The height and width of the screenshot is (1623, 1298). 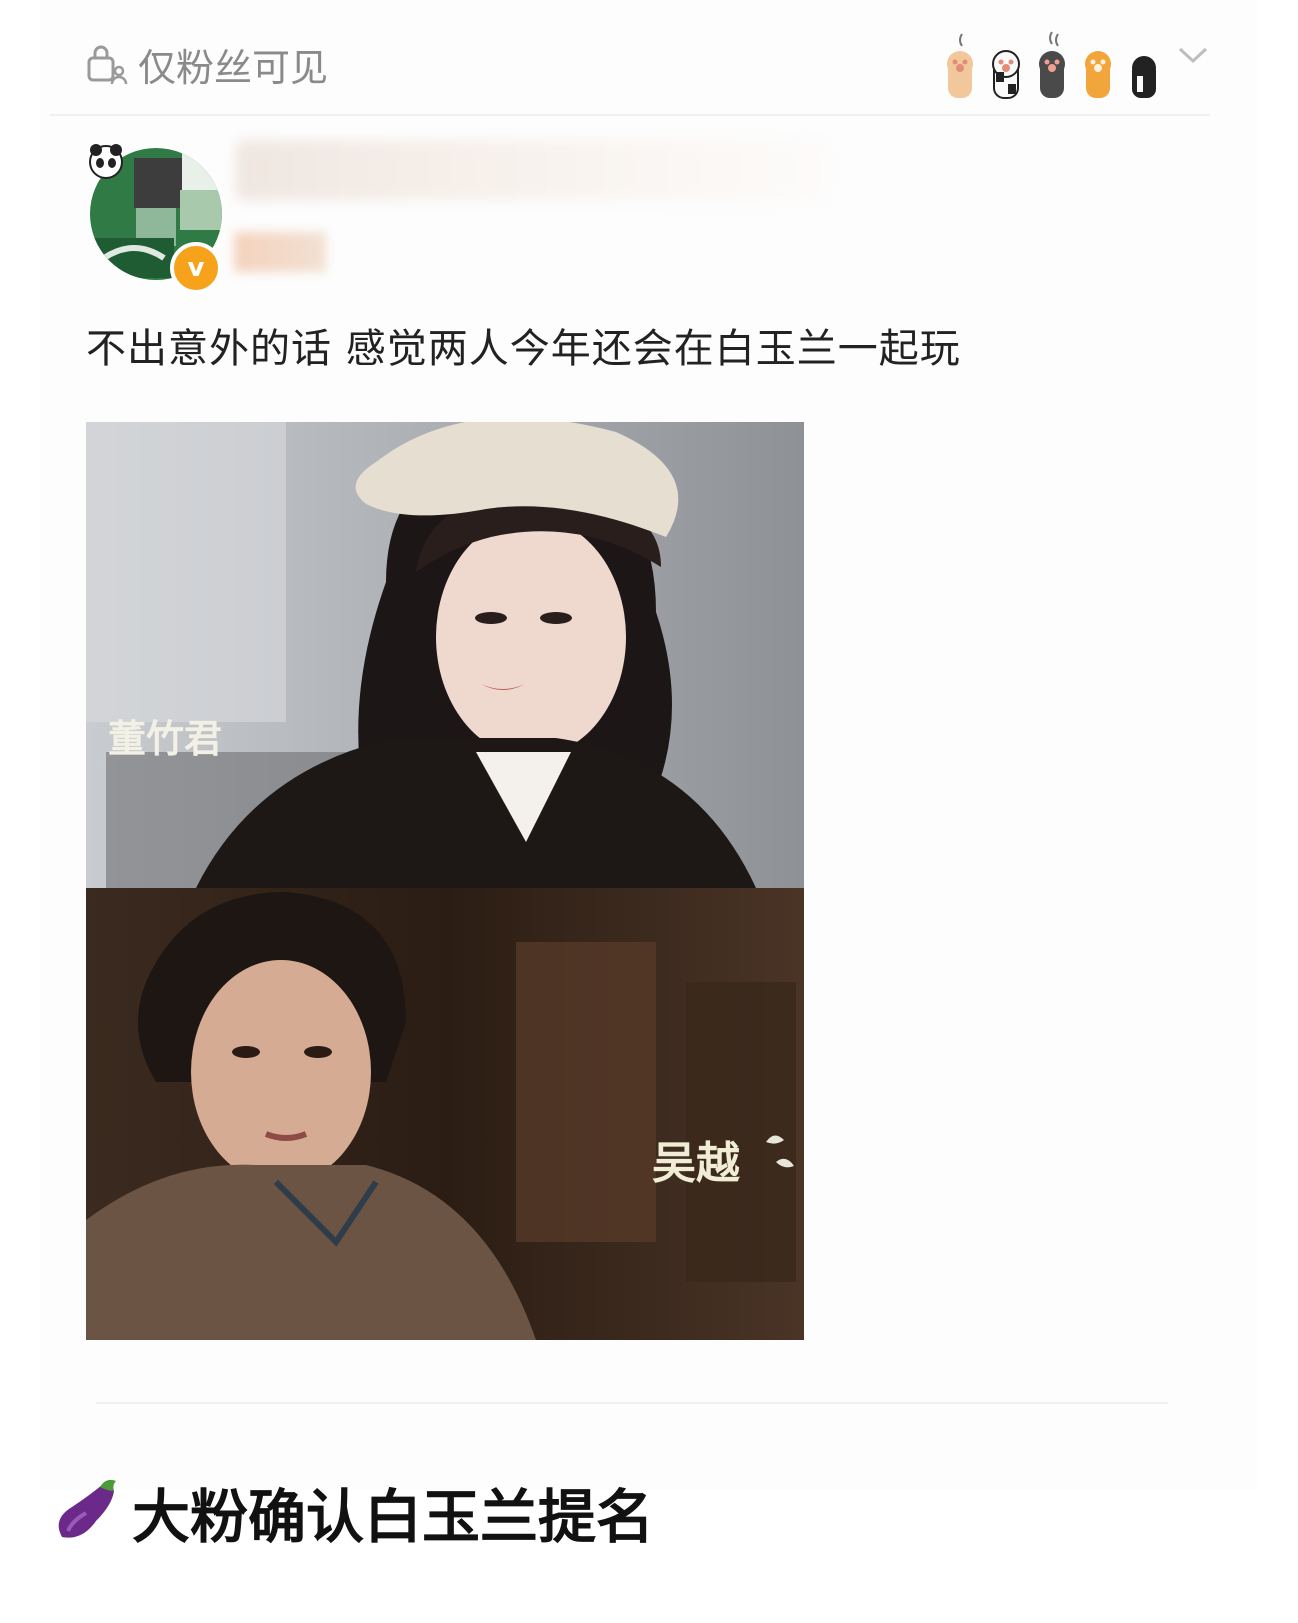 I want to click on visibility-indicator: 仅粉丝可见, so click(x=207, y=64).